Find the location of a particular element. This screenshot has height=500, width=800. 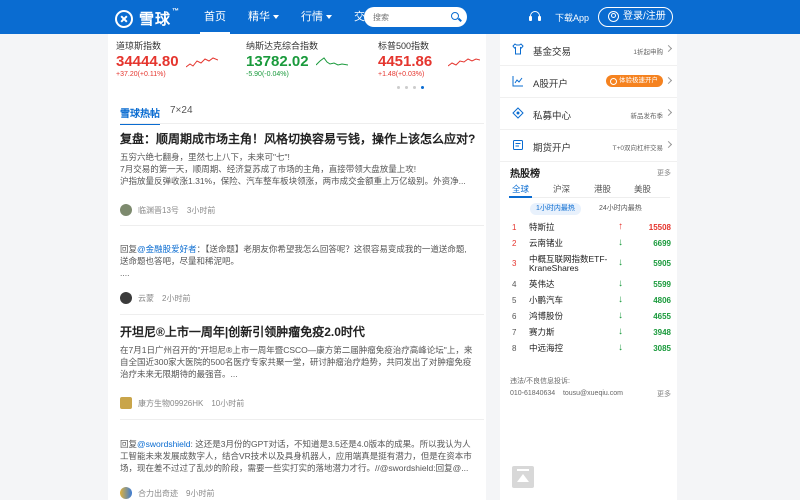

post-time: 2小时前 is located at coordinates (176, 298).